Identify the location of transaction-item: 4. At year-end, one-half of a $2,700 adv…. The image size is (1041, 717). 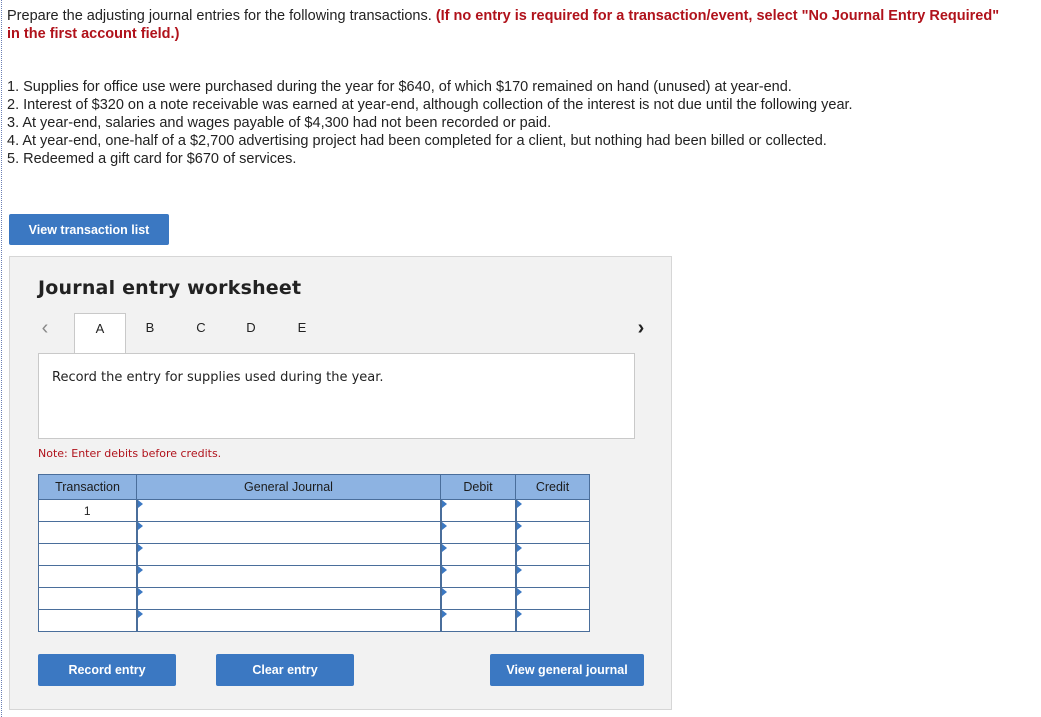
(417, 141).